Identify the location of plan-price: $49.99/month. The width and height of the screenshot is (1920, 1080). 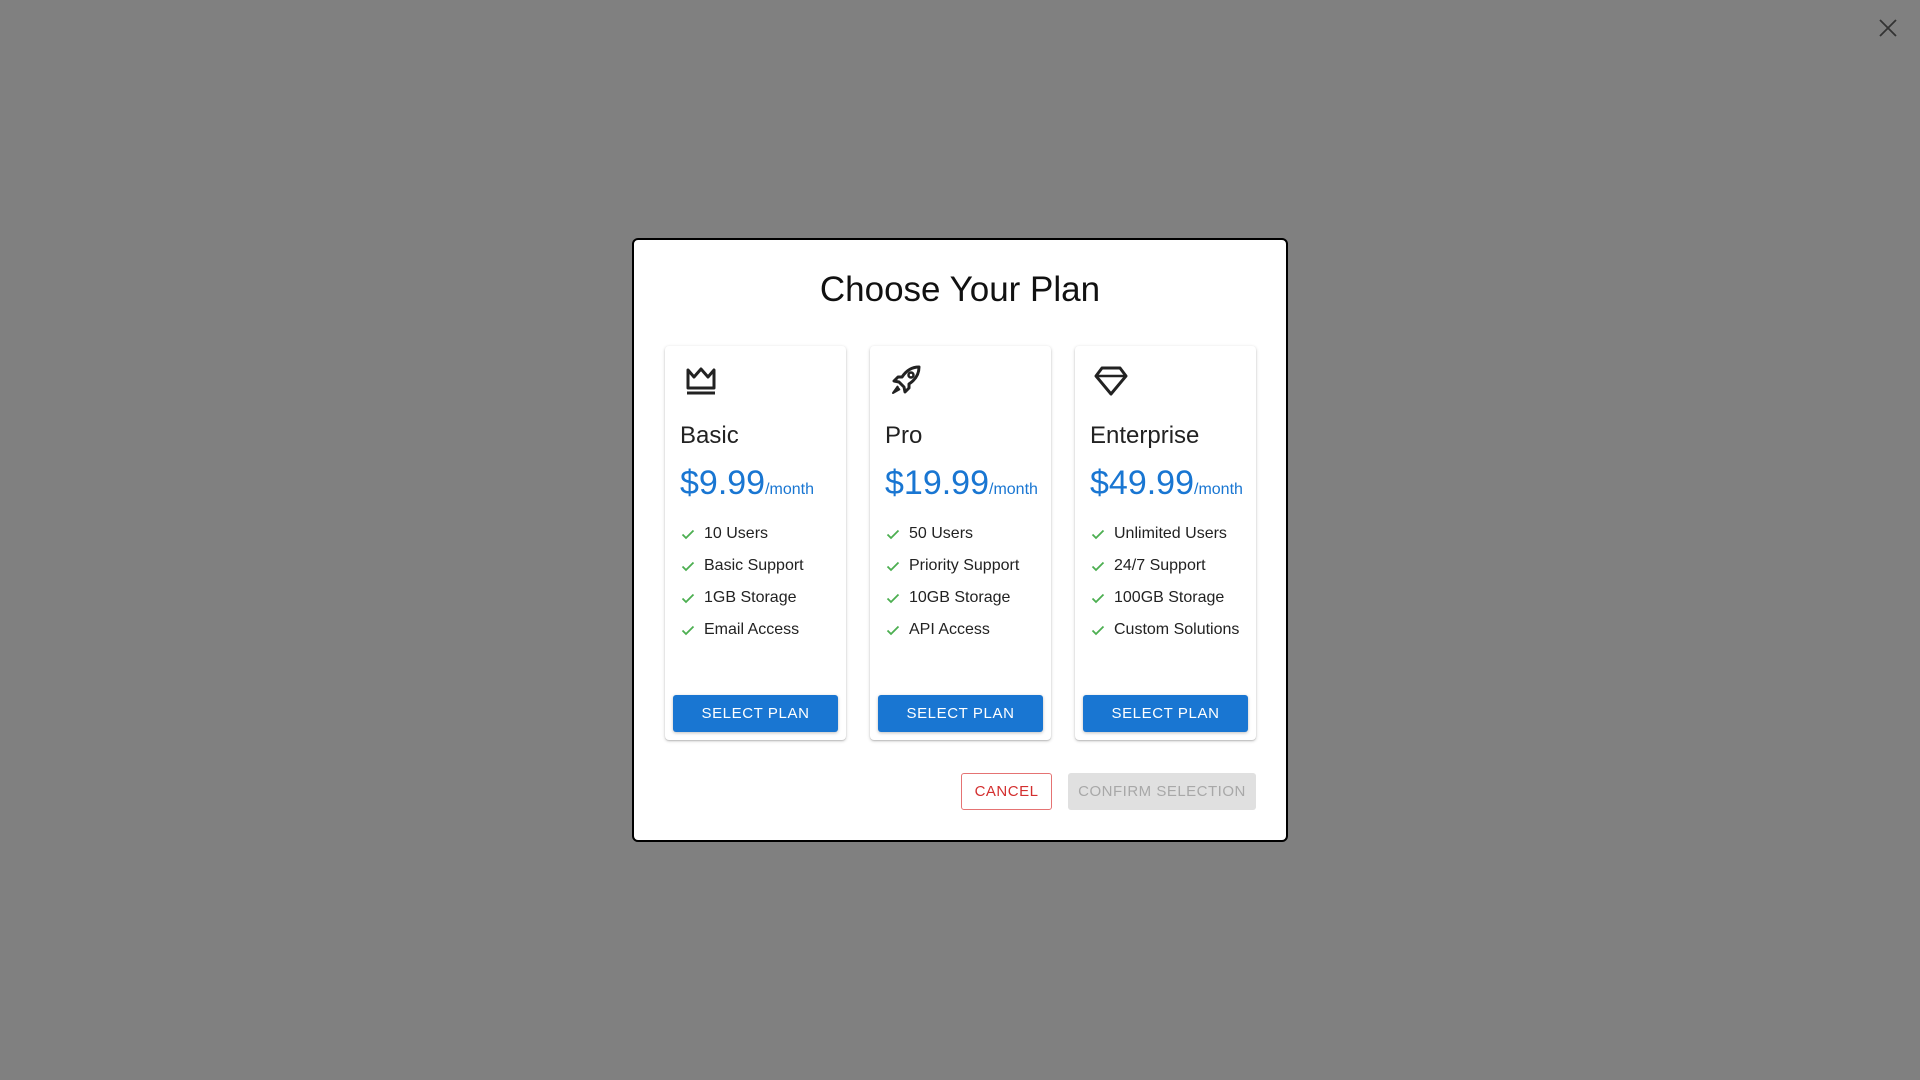
(1166, 483).